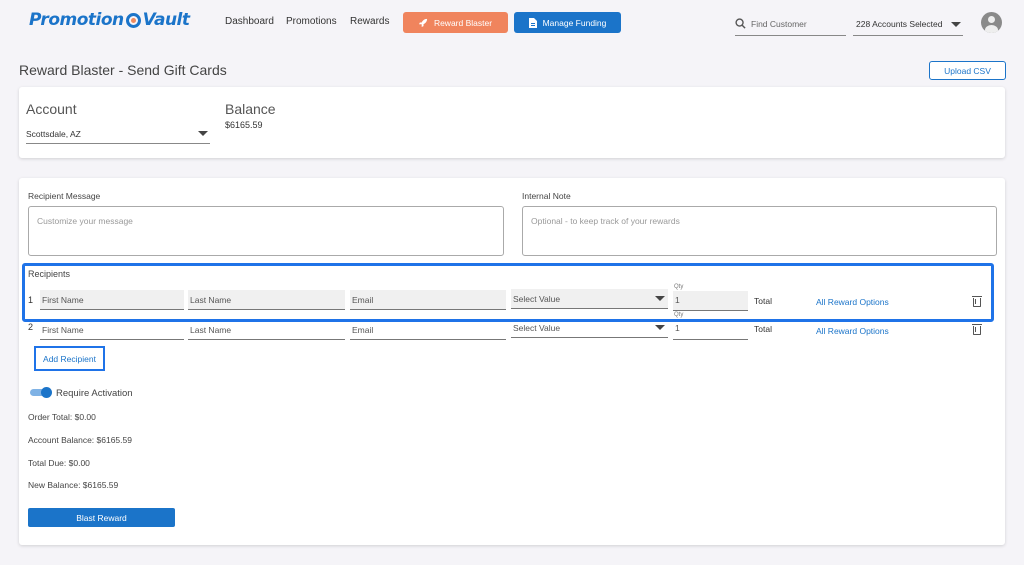 This screenshot has height=565, width=1024. I want to click on qty-value: 1, so click(677, 328).